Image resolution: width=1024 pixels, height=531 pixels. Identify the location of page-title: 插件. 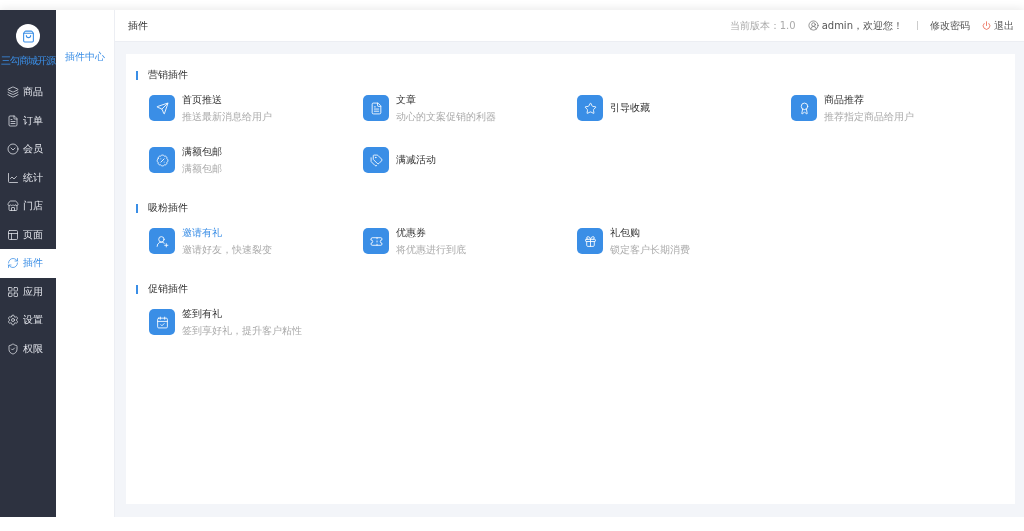
(138, 25).